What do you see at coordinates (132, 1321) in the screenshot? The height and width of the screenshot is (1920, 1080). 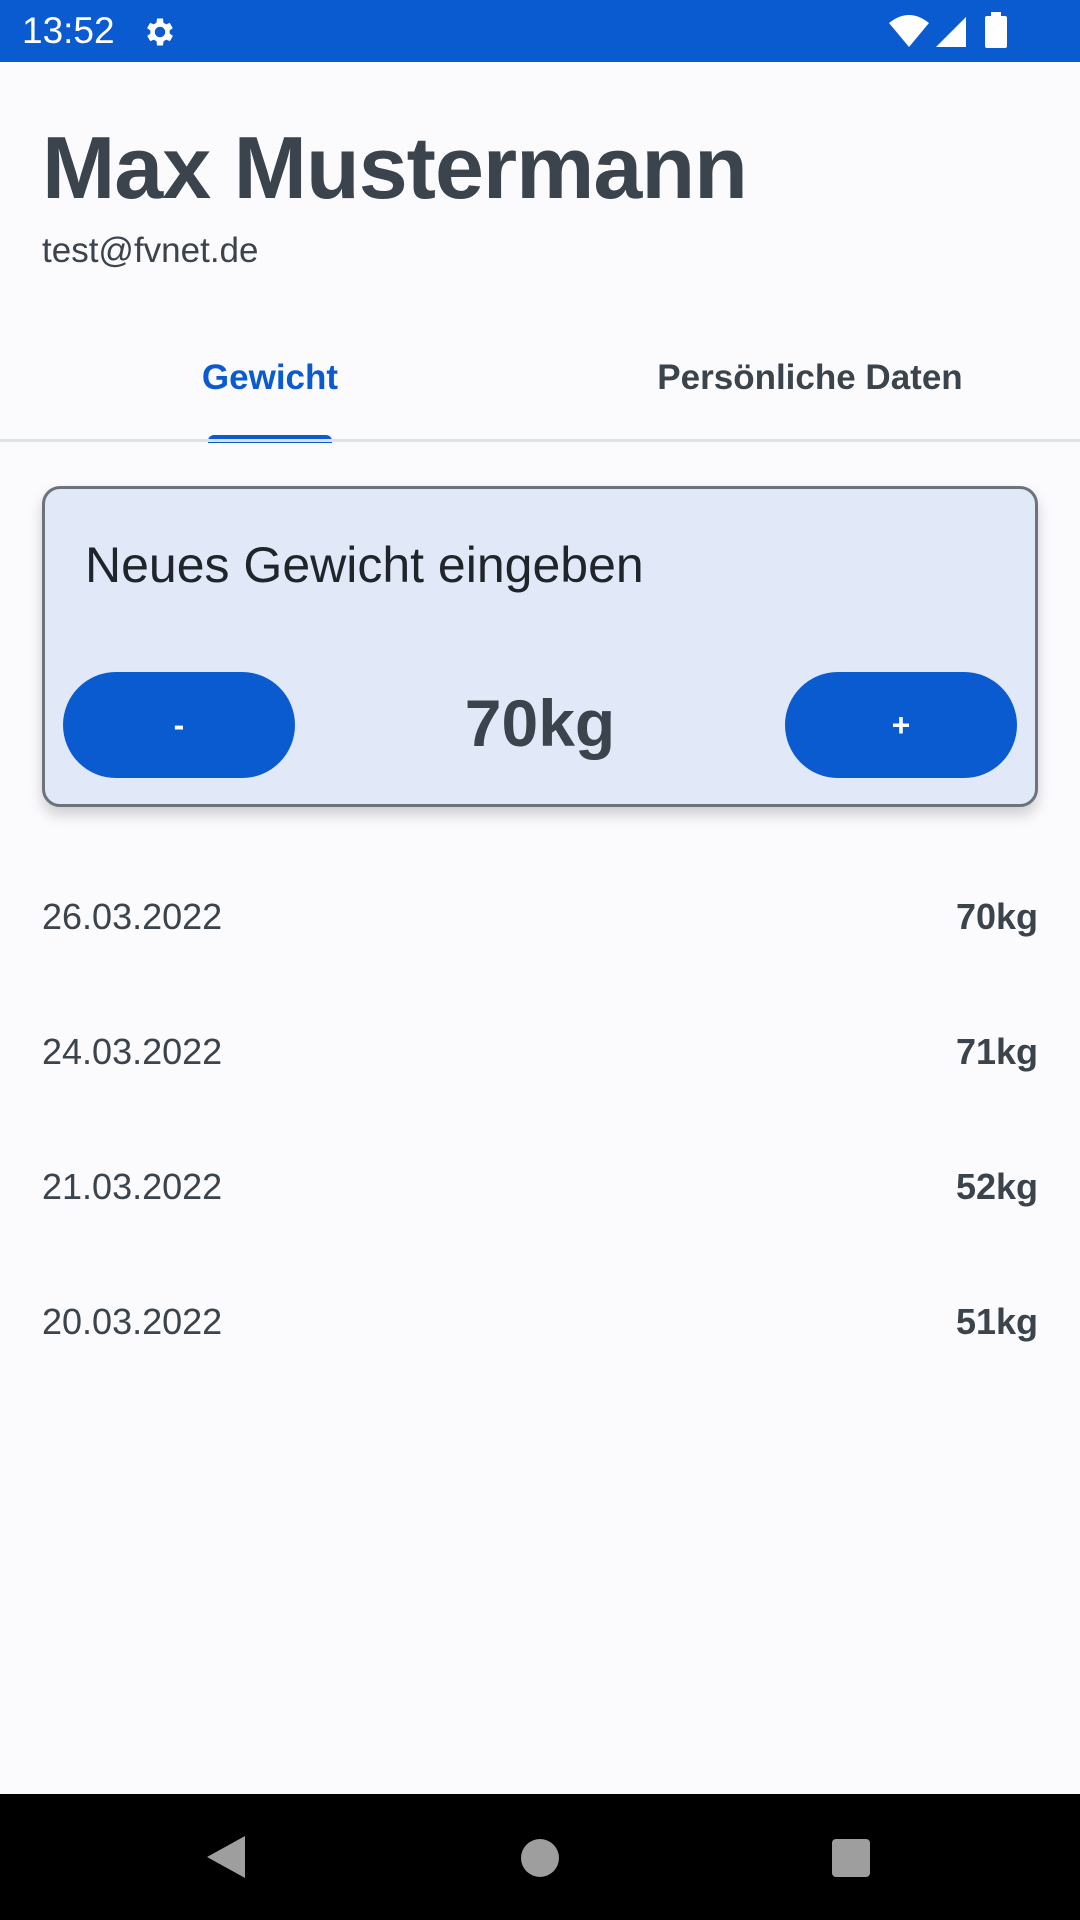 I see `entry-date: 20.03.2022` at bounding box center [132, 1321].